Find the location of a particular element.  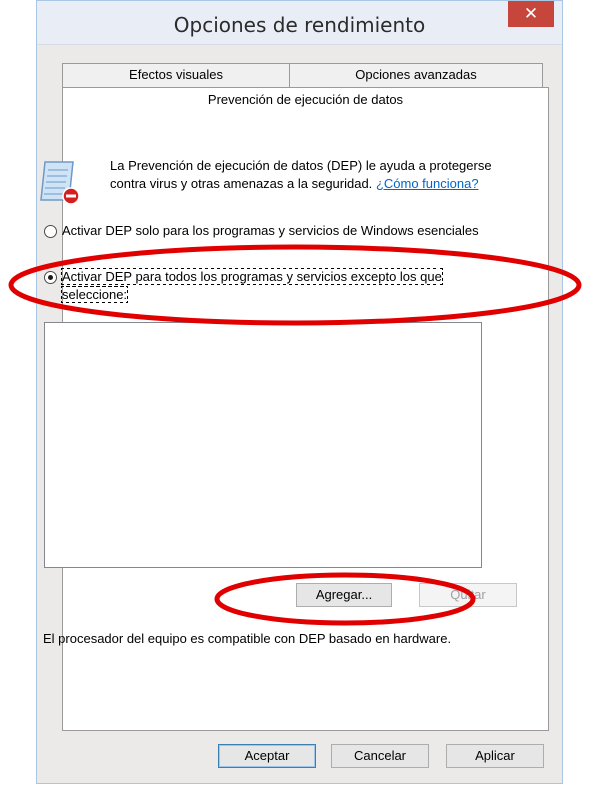

how-it-works-link: ¿Cómo funciona? is located at coordinates (427, 183).